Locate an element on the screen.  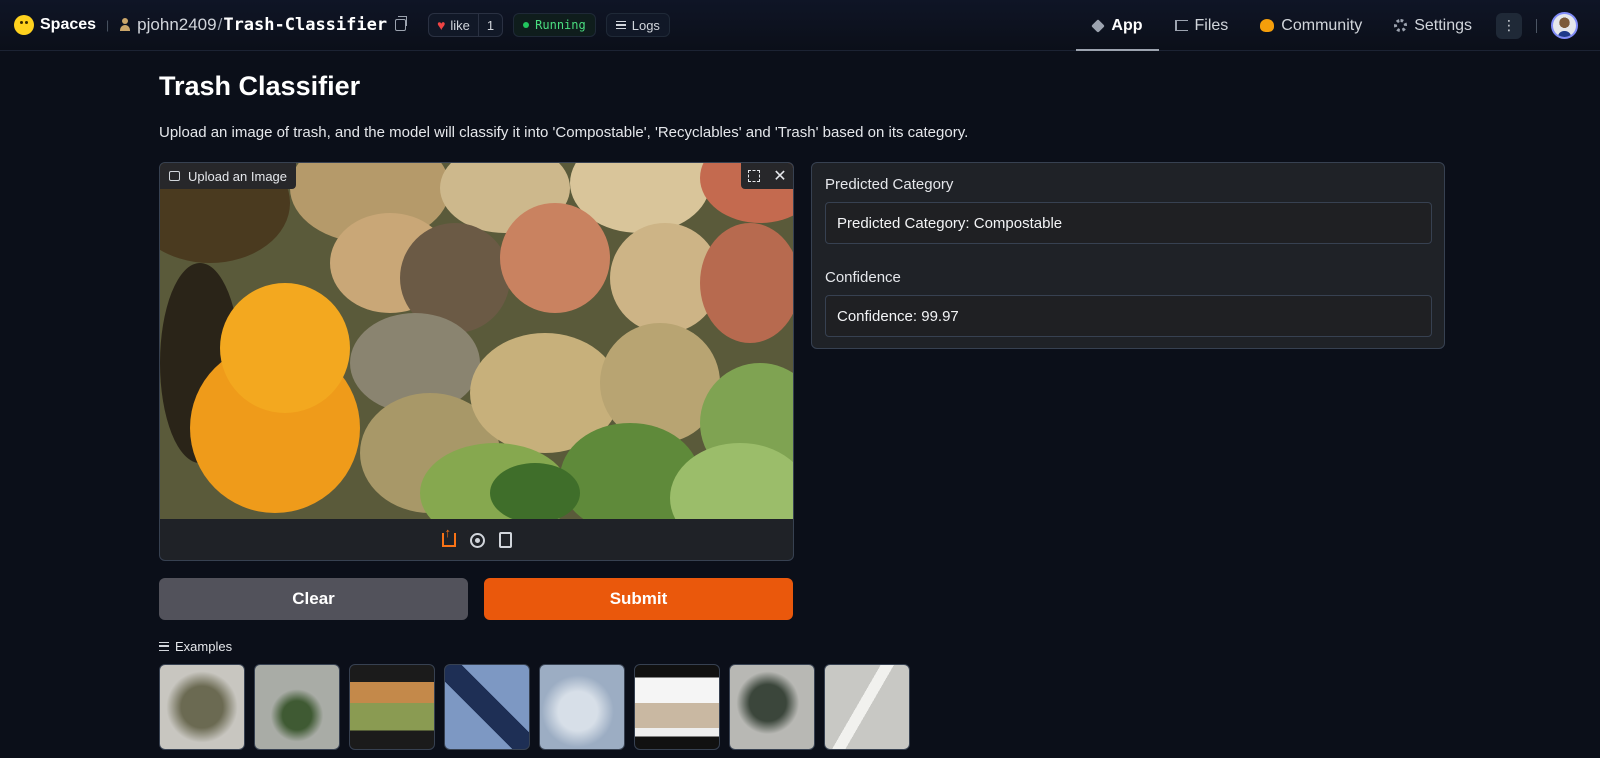
predicted-category-label: Predicted Category is located at coordinates (889, 184).